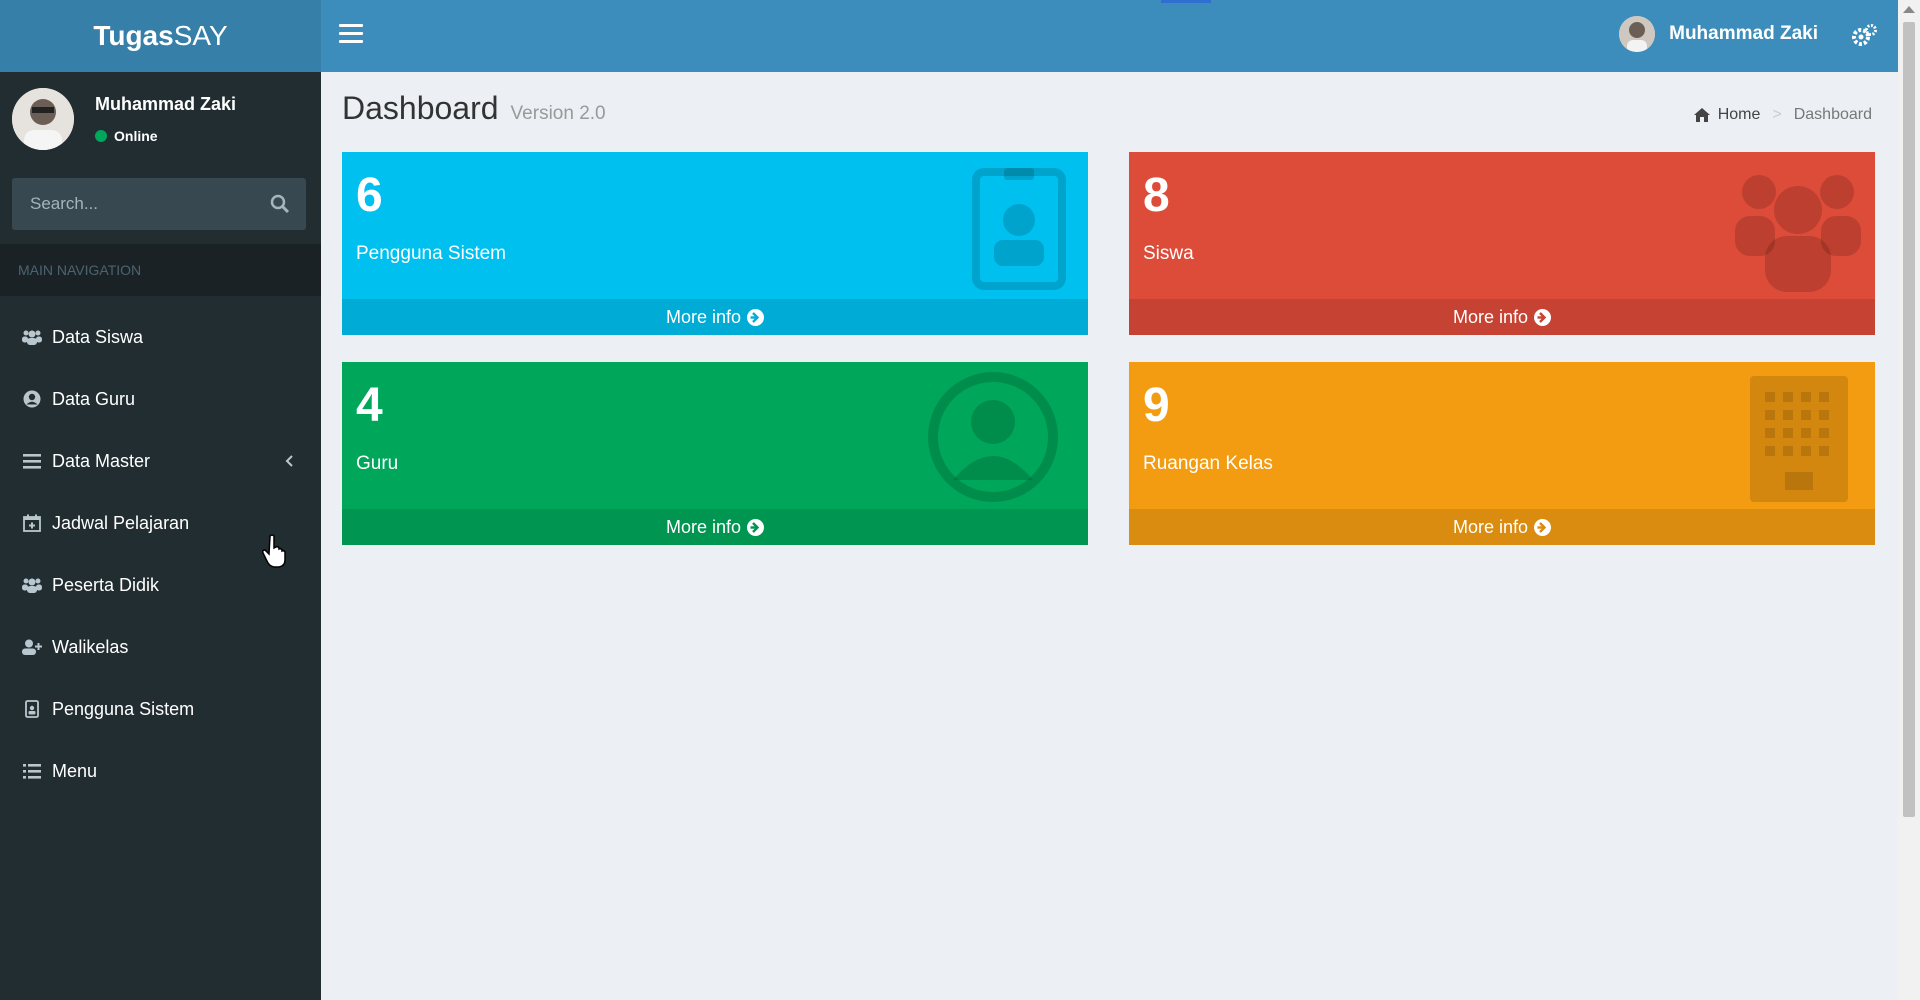  What do you see at coordinates (32, 771) in the screenshot?
I see `list-icon` at bounding box center [32, 771].